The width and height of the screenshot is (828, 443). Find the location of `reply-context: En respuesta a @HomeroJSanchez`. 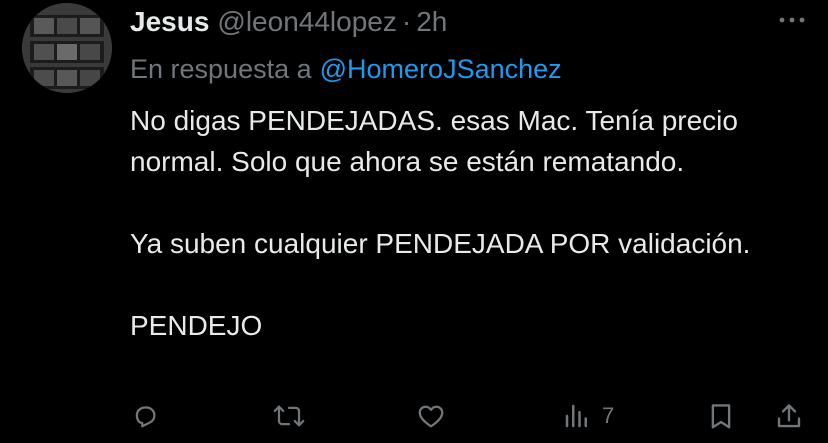

reply-context: En respuesta a @HomeroJSanchez is located at coordinates (346, 69).